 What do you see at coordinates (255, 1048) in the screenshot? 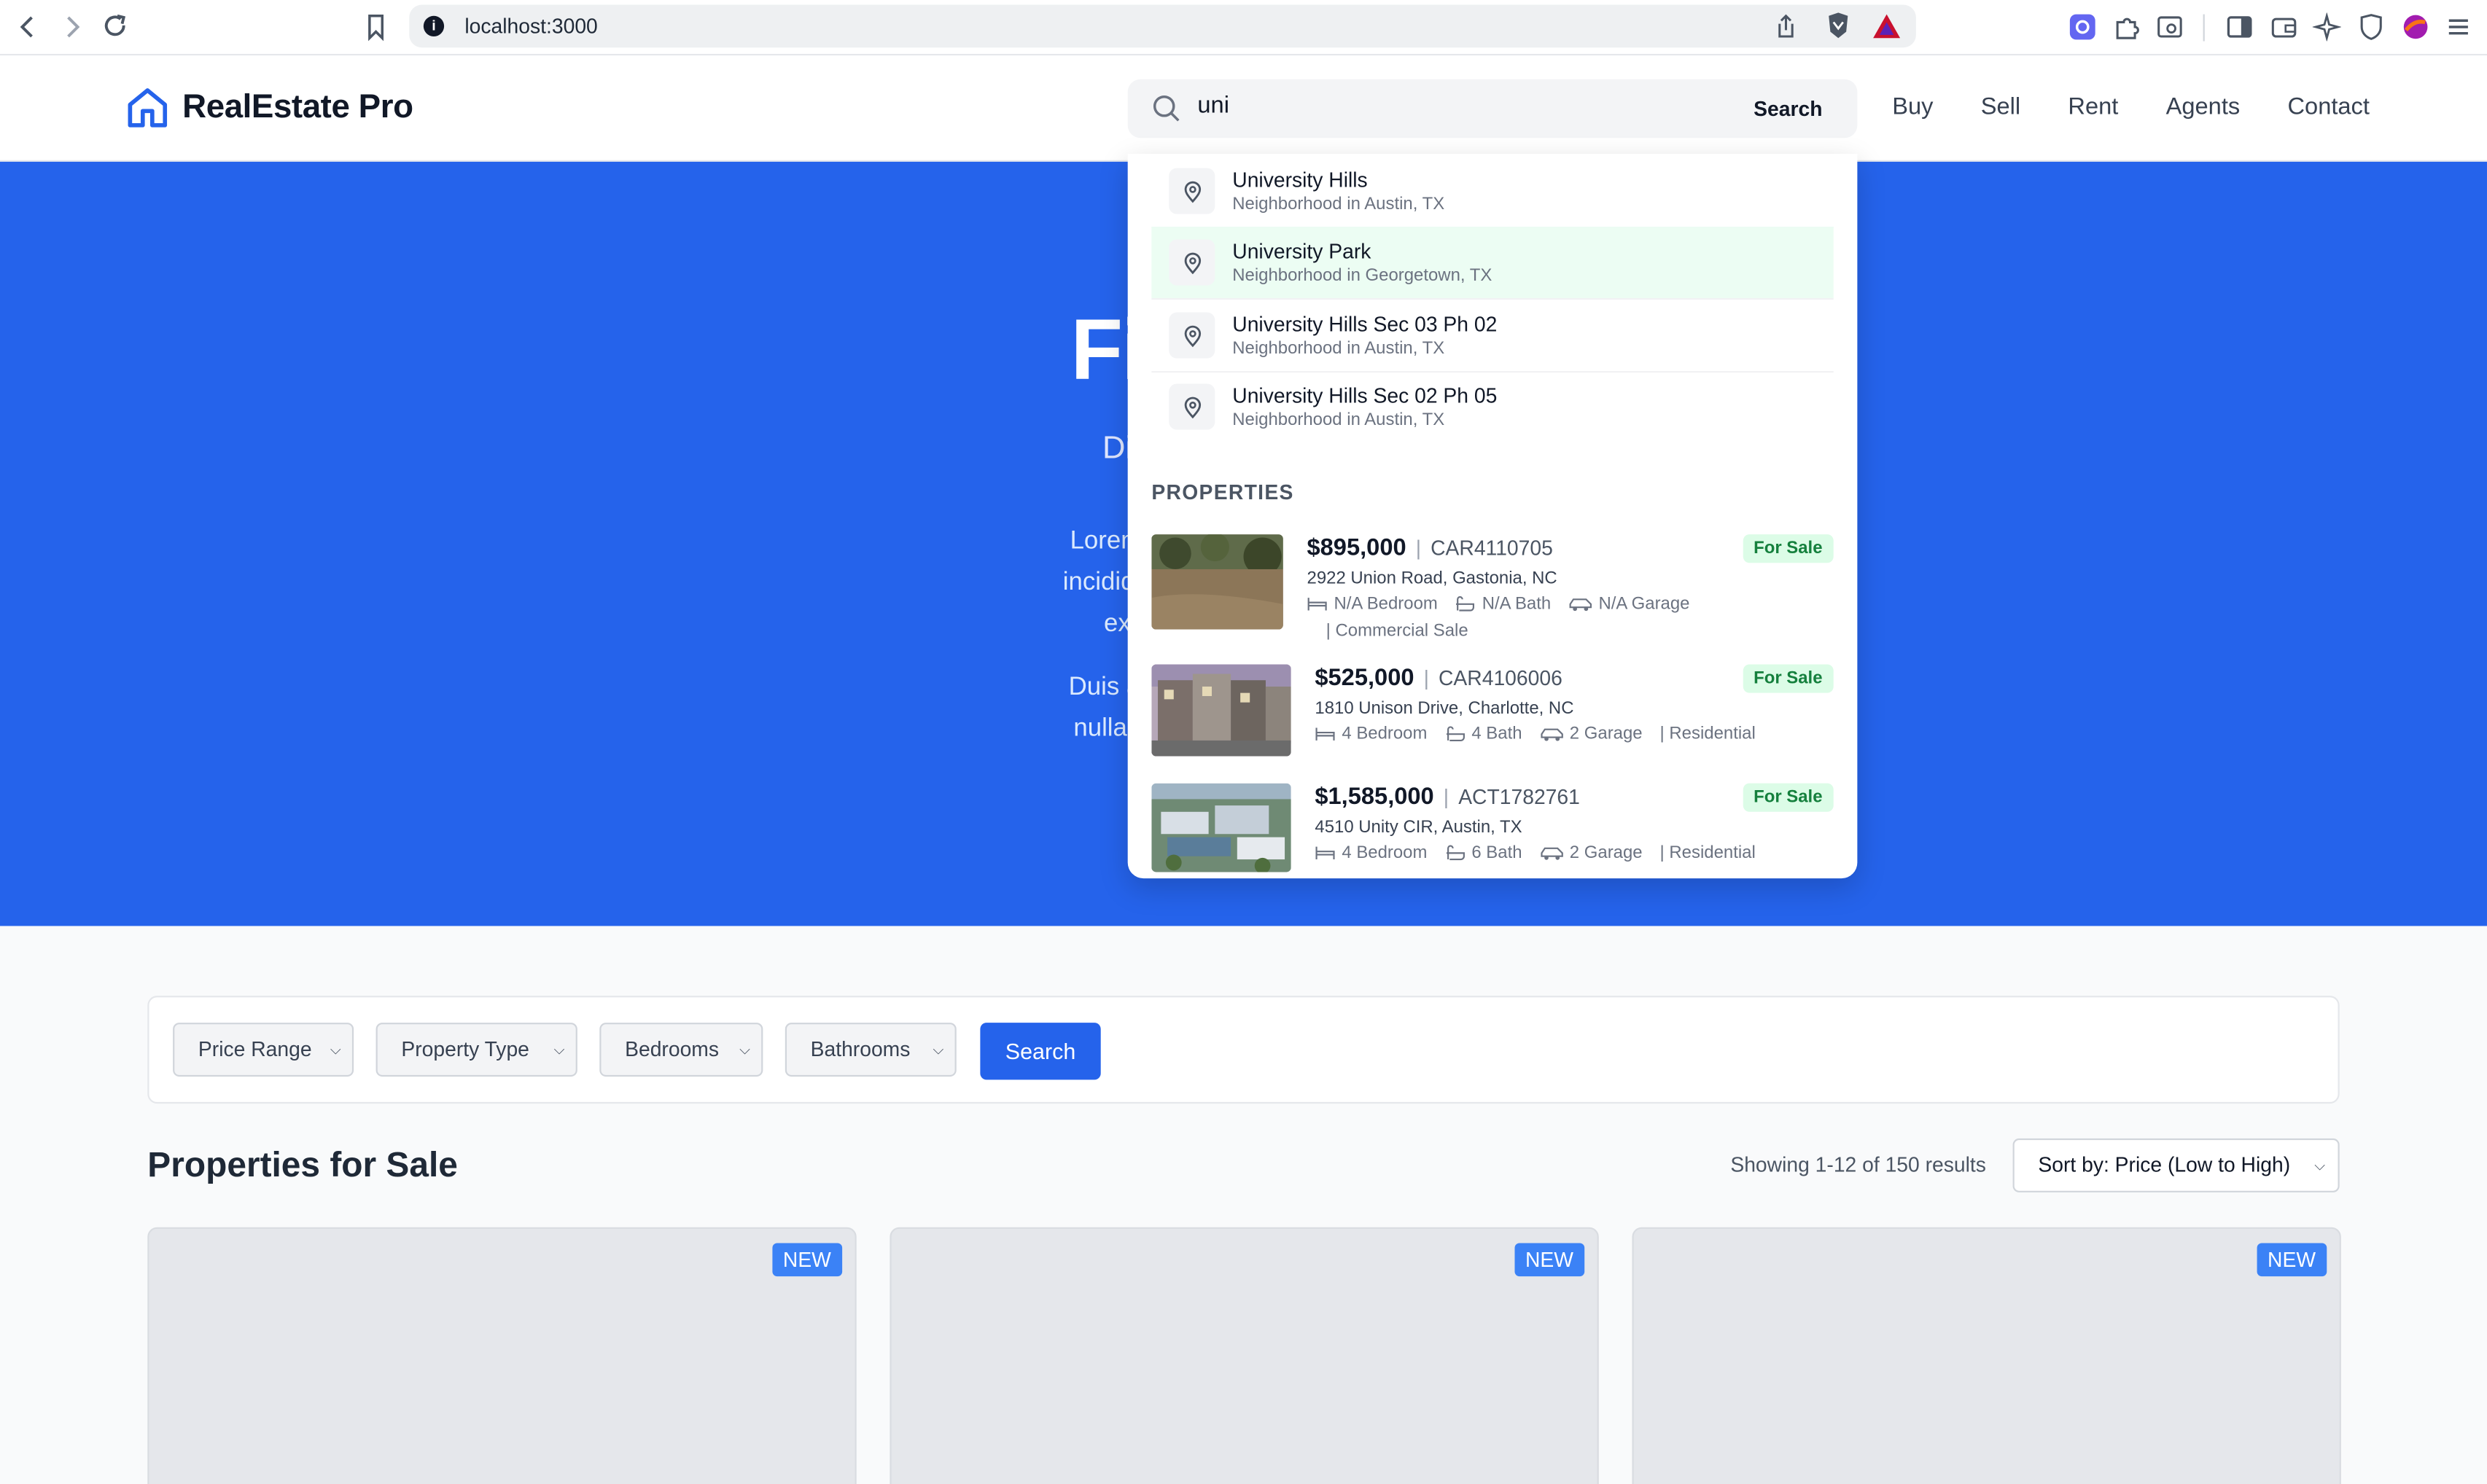
I see `price-range-label: Price Range` at bounding box center [255, 1048].